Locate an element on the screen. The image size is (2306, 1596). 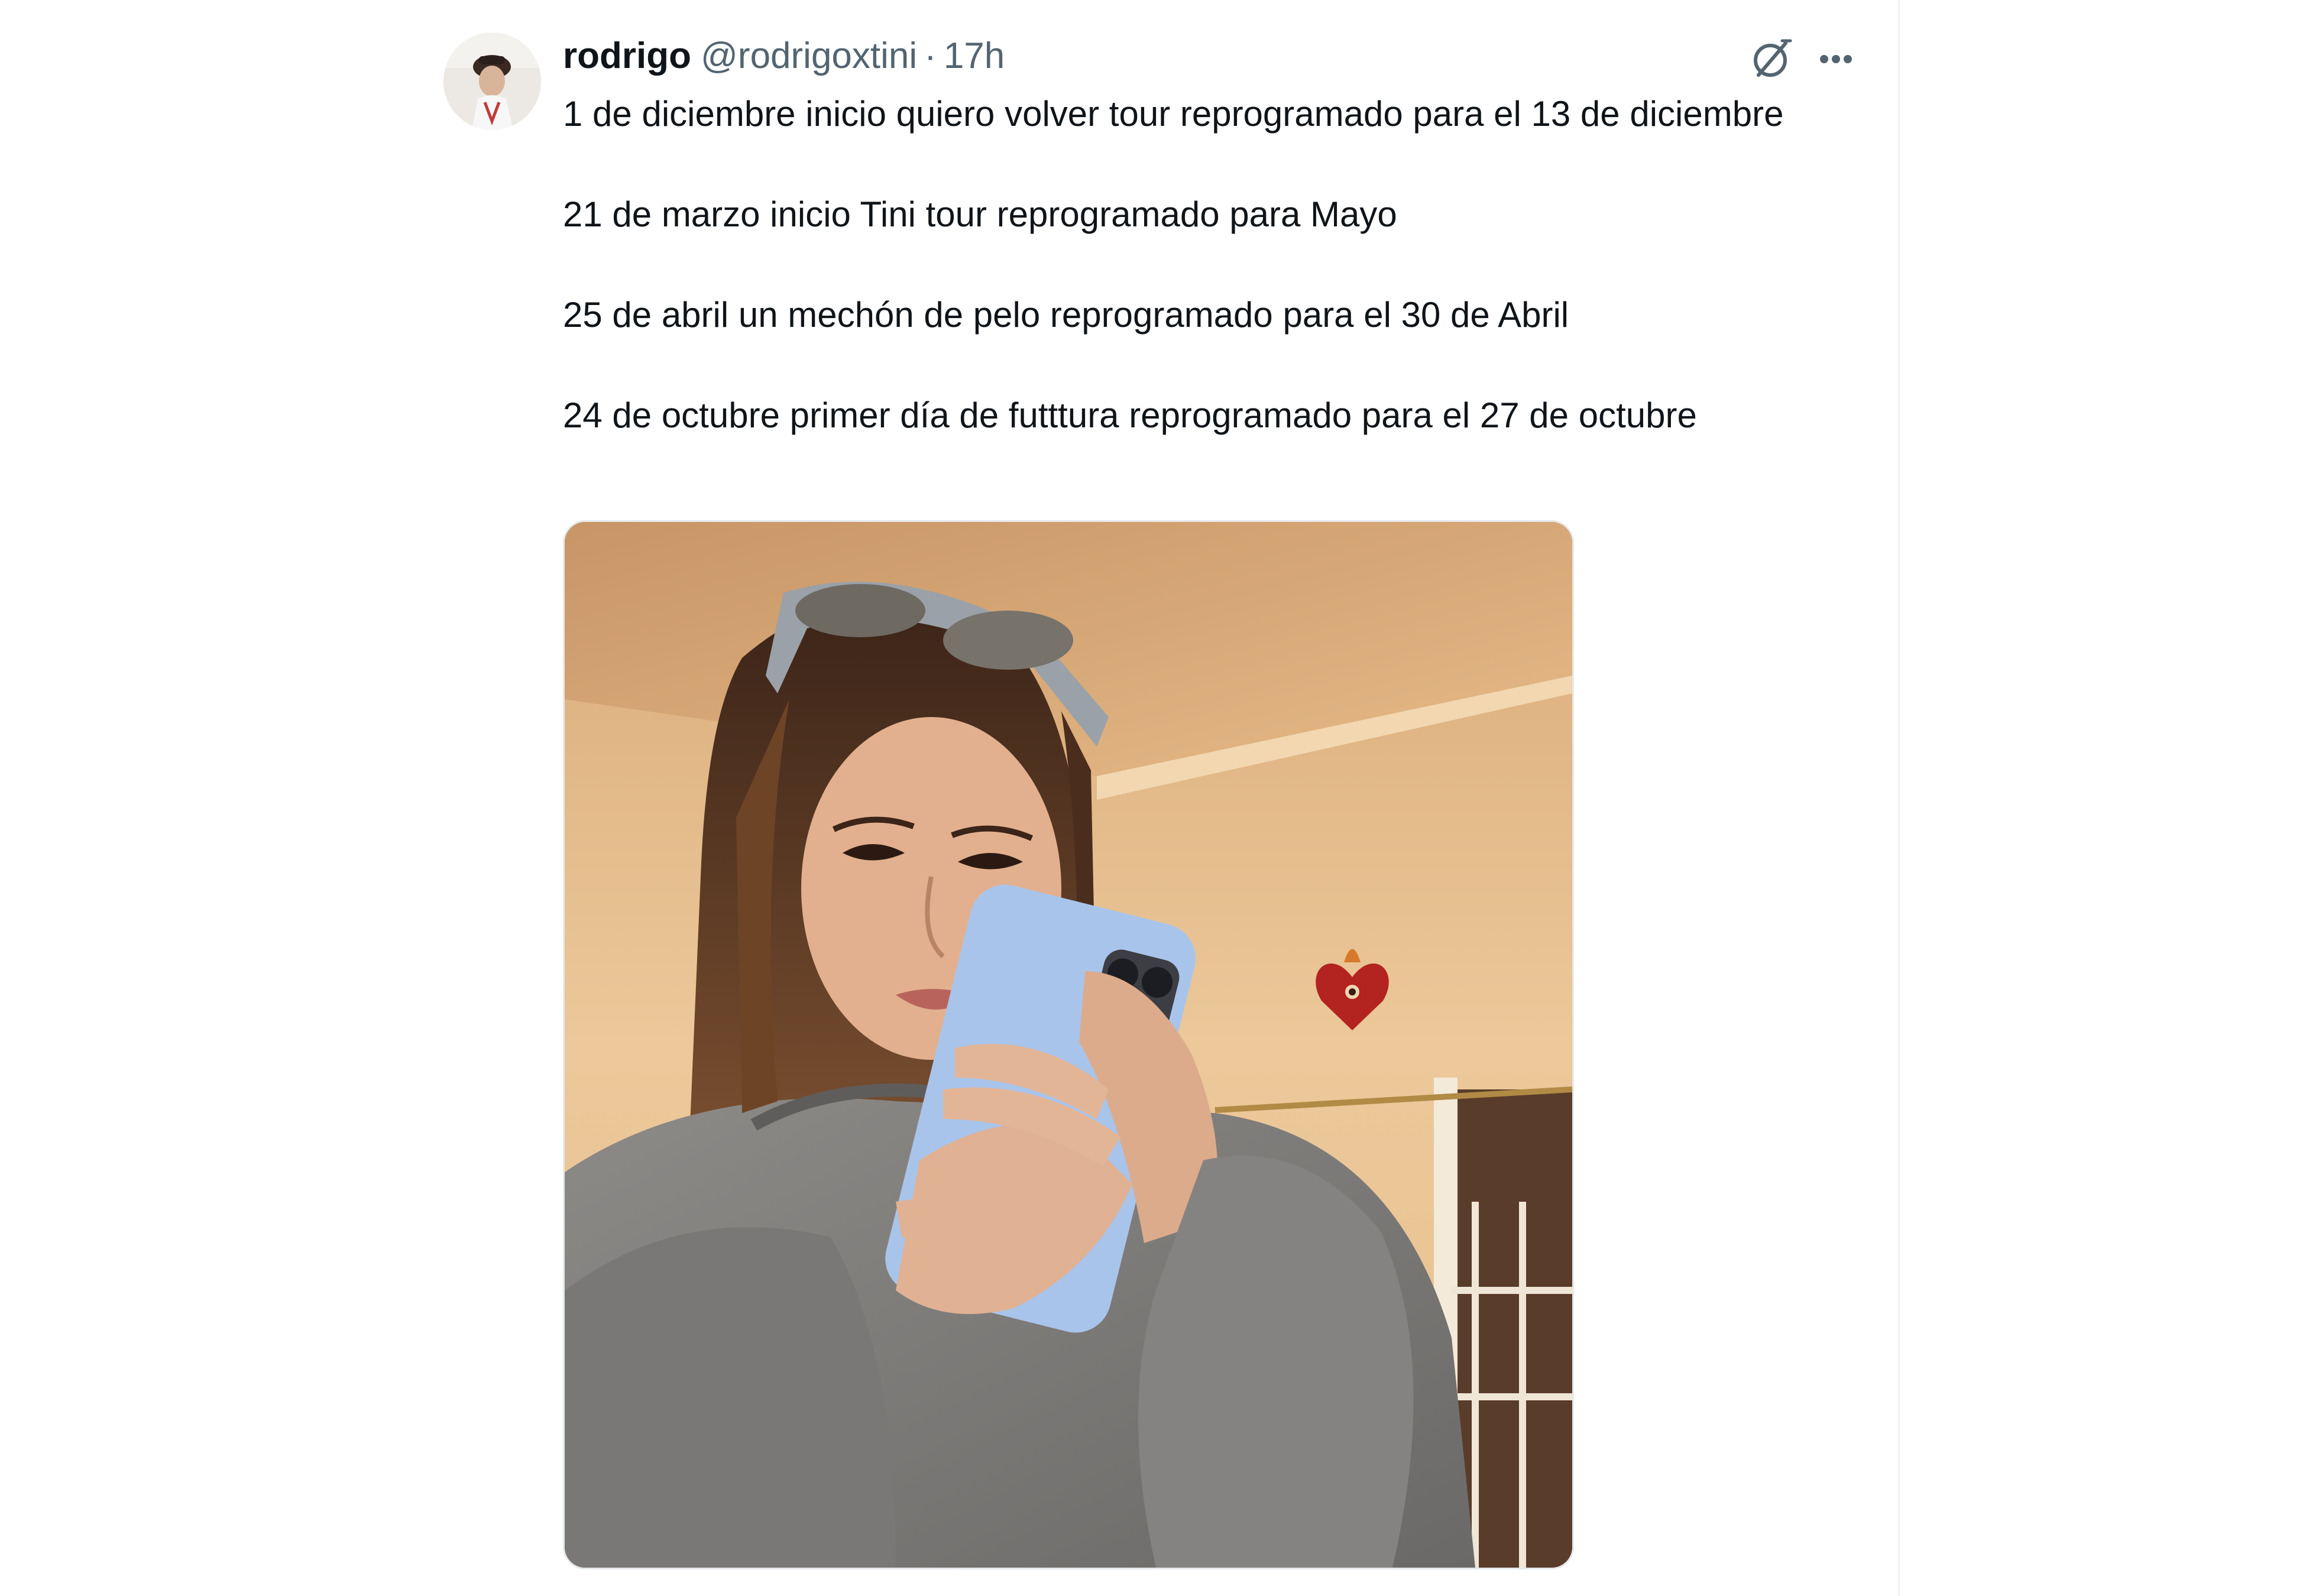
more-icon is located at coordinates (1836, 60).